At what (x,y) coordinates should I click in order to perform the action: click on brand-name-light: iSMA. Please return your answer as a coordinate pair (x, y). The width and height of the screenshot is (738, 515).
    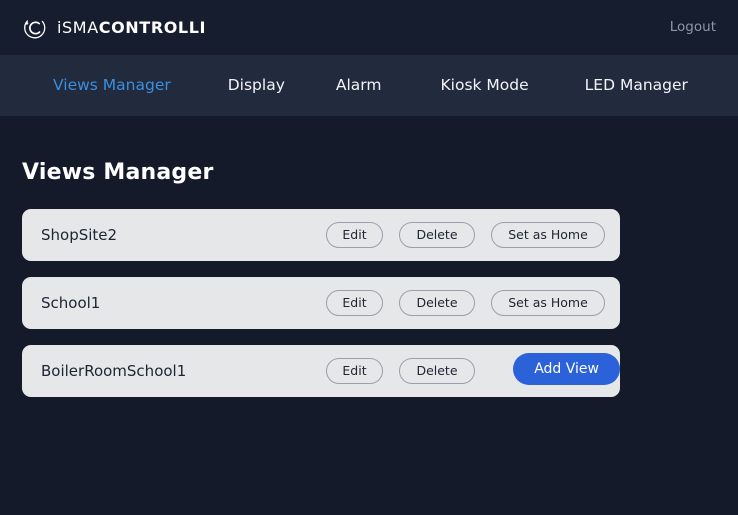
    Looking at the image, I should click on (78, 27).